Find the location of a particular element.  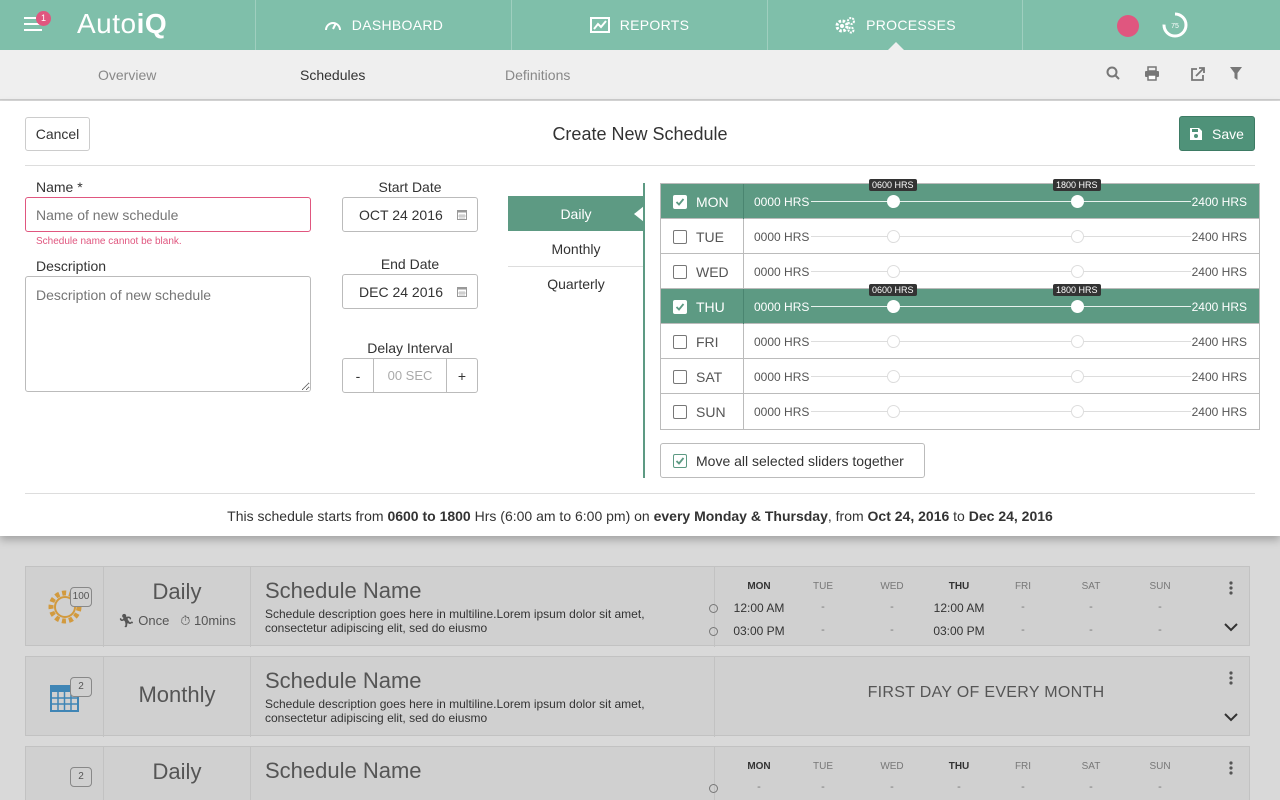

weekday-header: SAT is located at coordinates (1091, 766).